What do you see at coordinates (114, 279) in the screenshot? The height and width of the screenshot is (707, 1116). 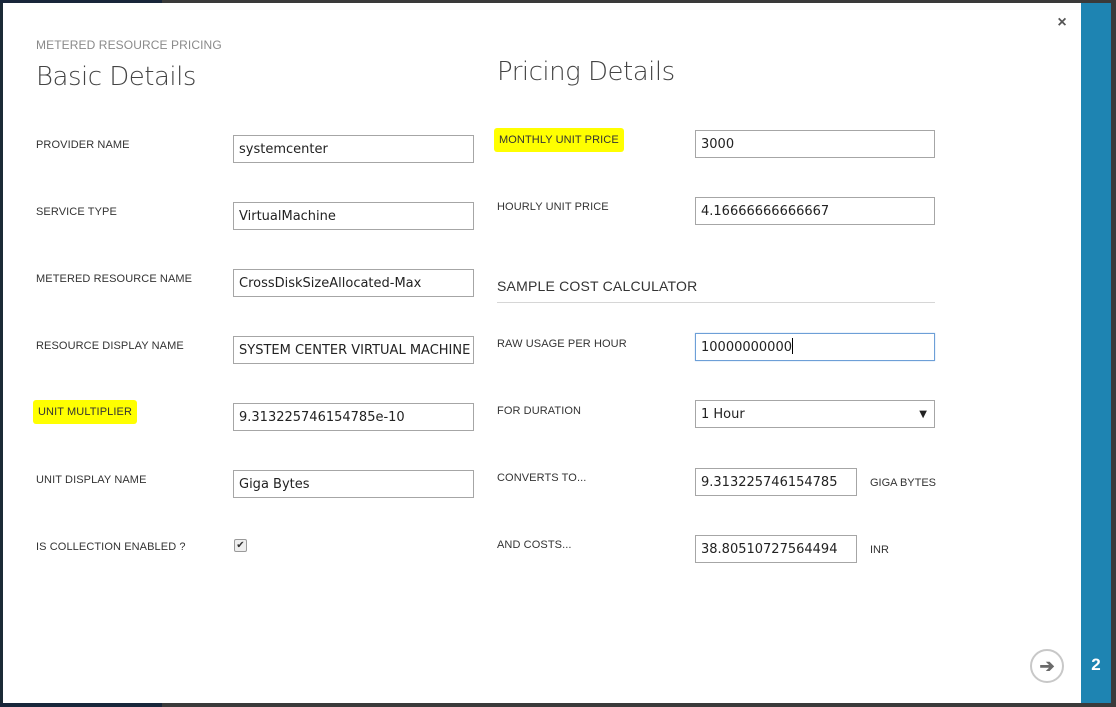 I see `metered-resource-name-label: METERED RESOURCE NAME` at bounding box center [114, 279].